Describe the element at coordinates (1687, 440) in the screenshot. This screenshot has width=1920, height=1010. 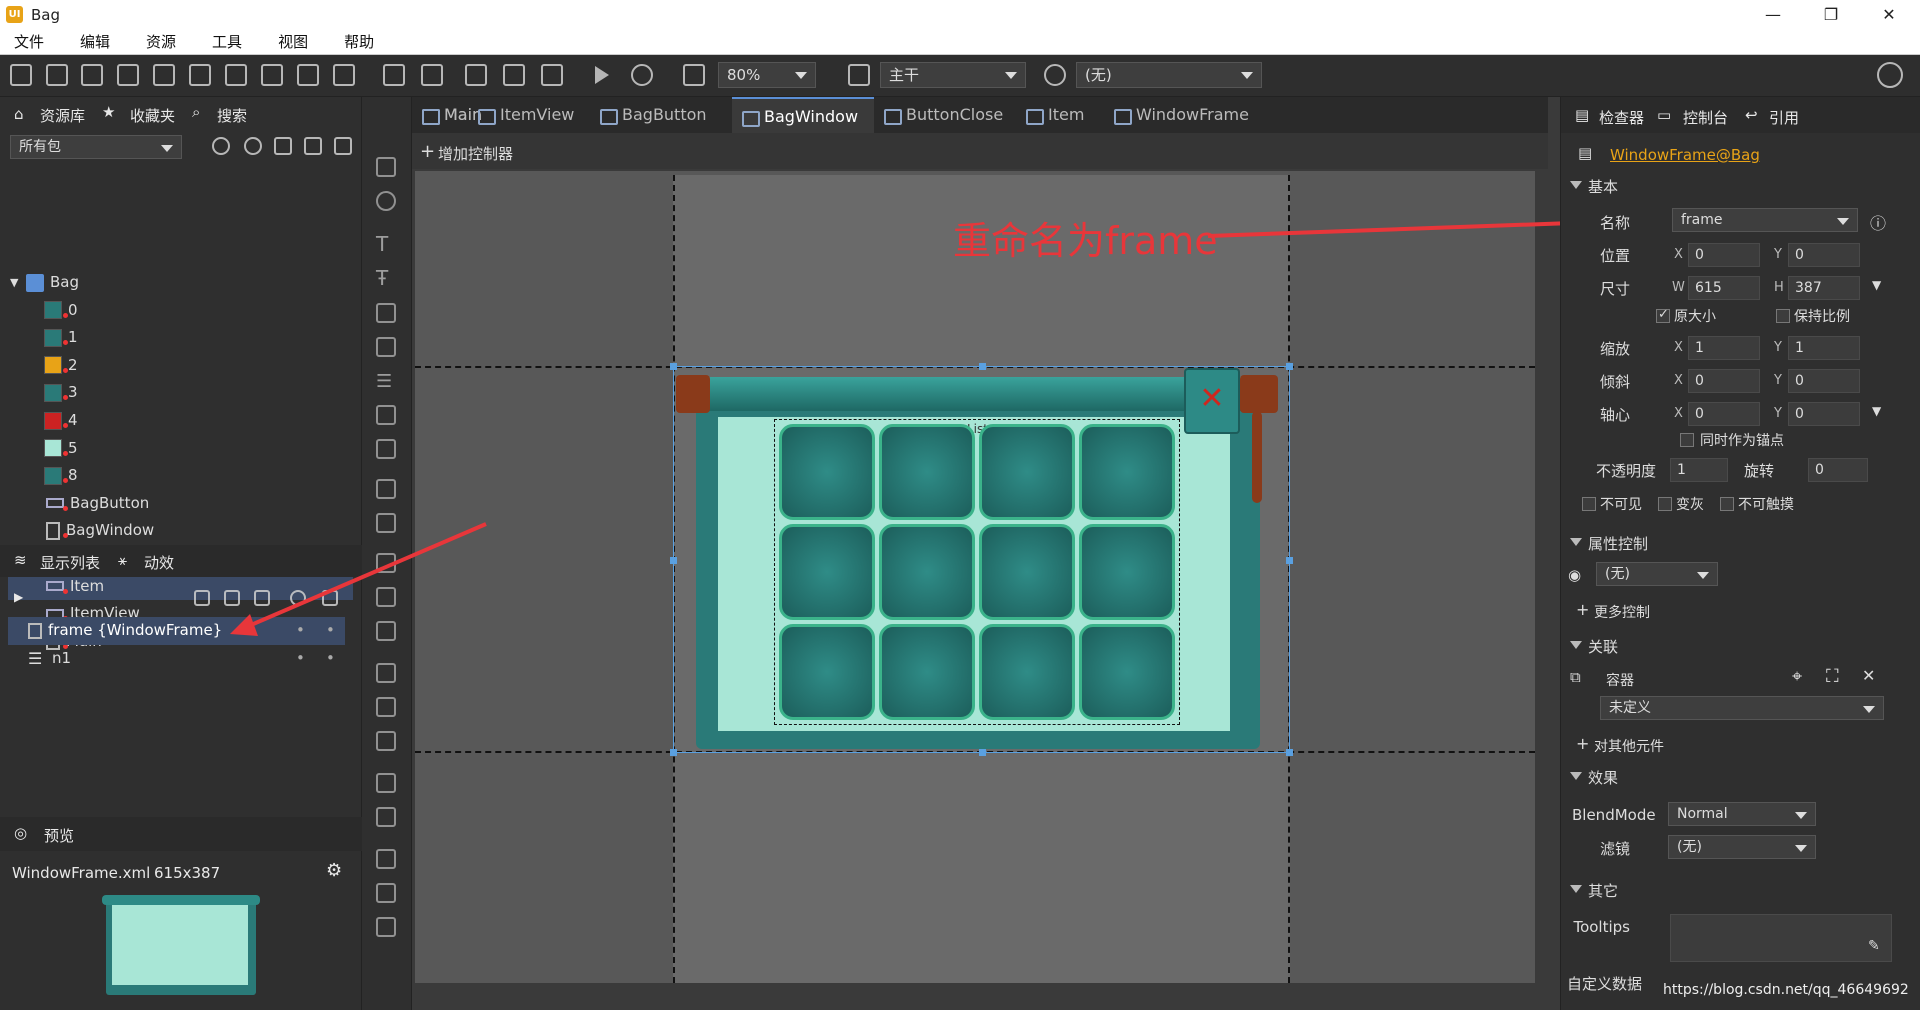
I see `anchor-checkbox` at that location.